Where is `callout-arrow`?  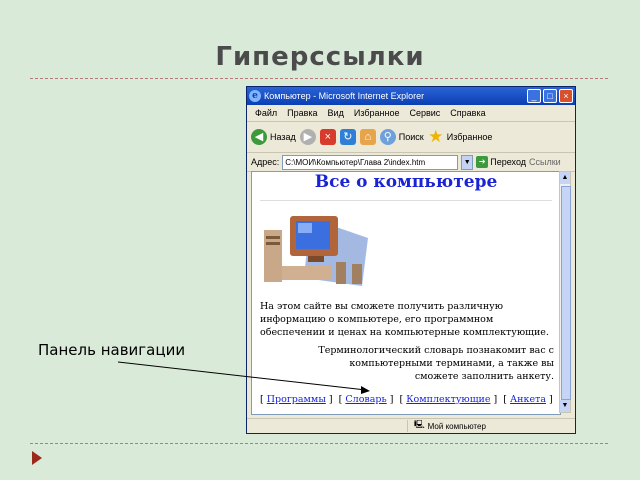 callout-arrow is located at coordinates (243, 377).